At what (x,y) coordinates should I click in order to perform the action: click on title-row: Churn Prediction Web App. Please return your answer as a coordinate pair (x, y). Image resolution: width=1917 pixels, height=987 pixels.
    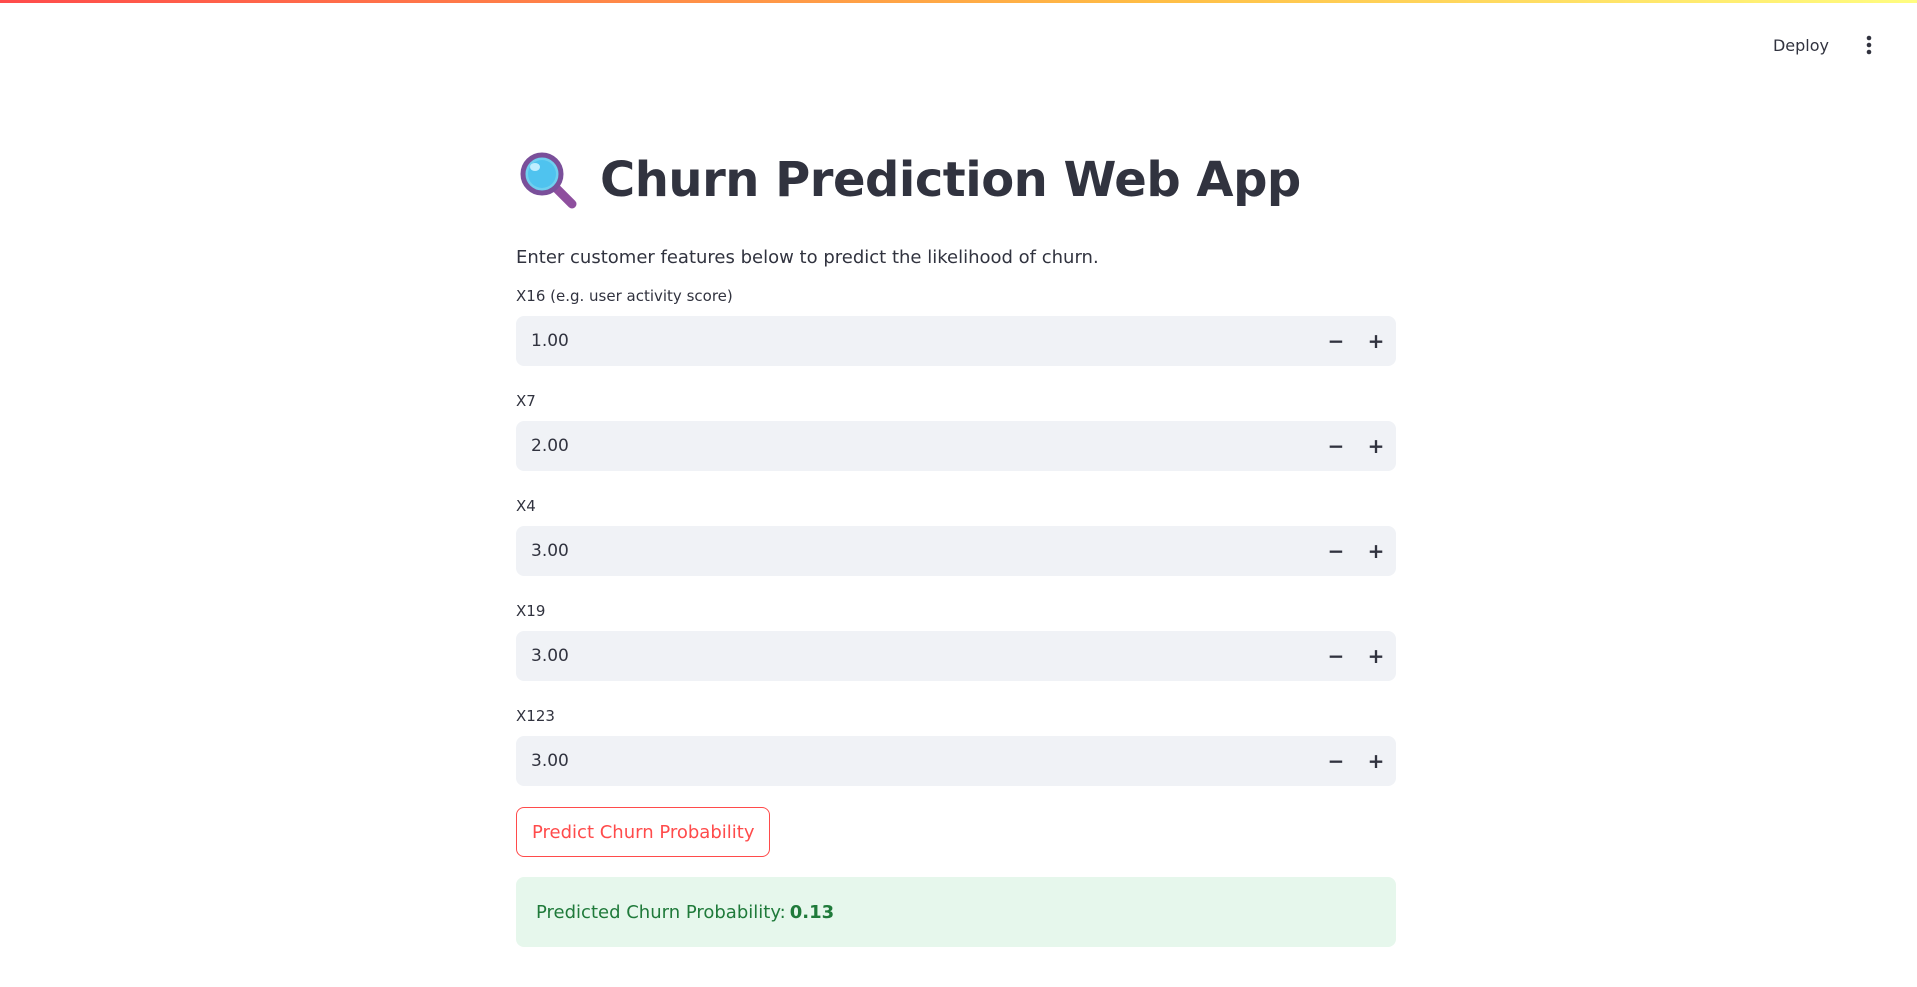
    Looking at the image, I should click on (956, 180).